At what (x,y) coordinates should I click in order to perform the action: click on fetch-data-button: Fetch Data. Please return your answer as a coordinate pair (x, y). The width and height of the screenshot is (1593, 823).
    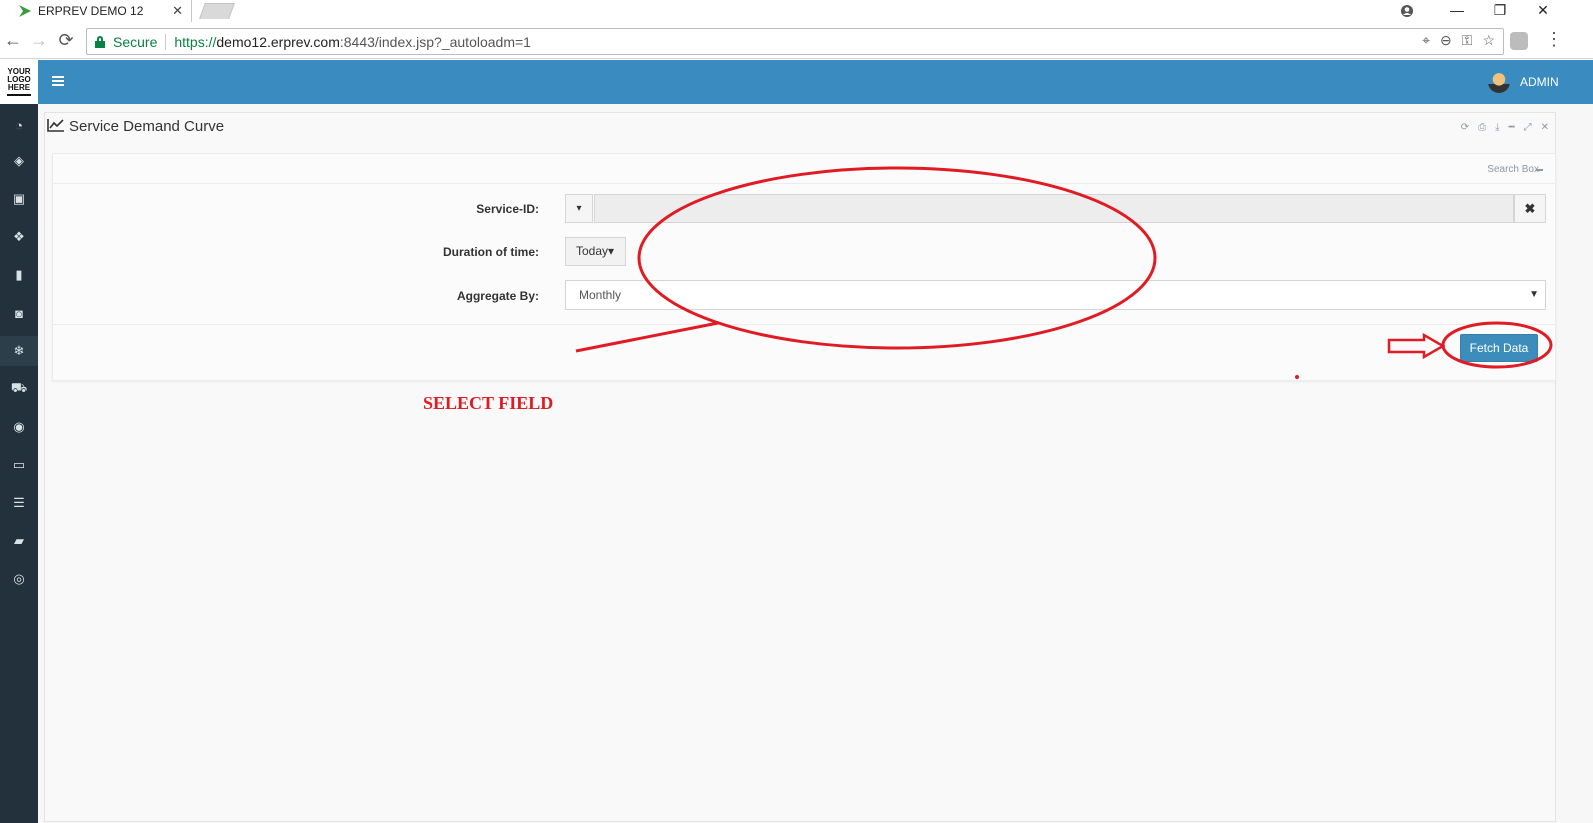
    Looking at the image, I should click on (1499, 348).